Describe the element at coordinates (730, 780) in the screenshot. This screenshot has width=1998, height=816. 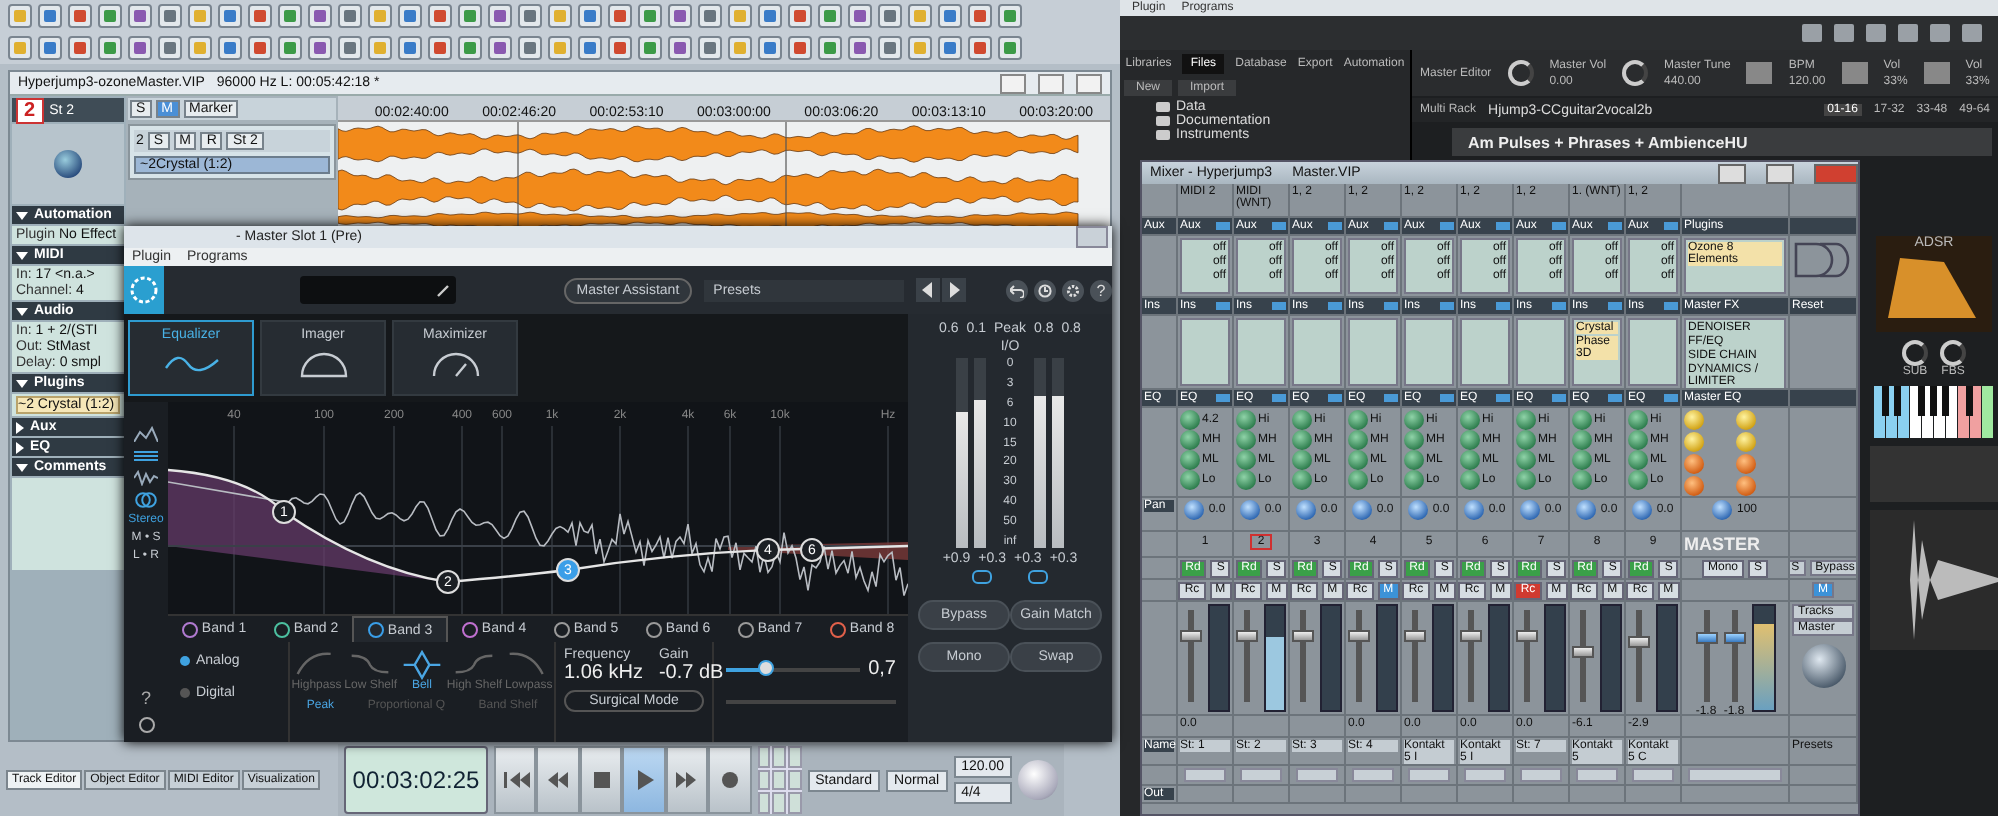
I see `record-button` at that location.